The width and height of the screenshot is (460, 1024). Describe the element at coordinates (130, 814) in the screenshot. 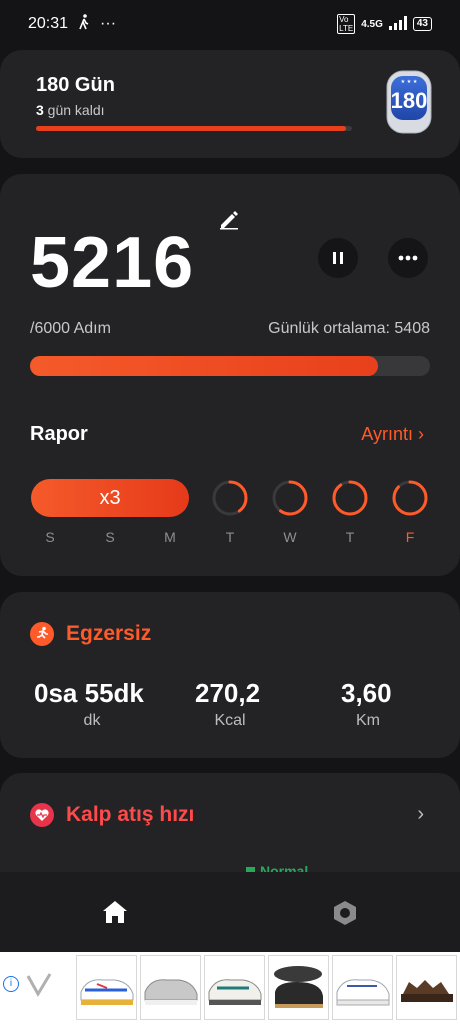

I see `heart-rate-title: Kalp atış hızı` at that location.